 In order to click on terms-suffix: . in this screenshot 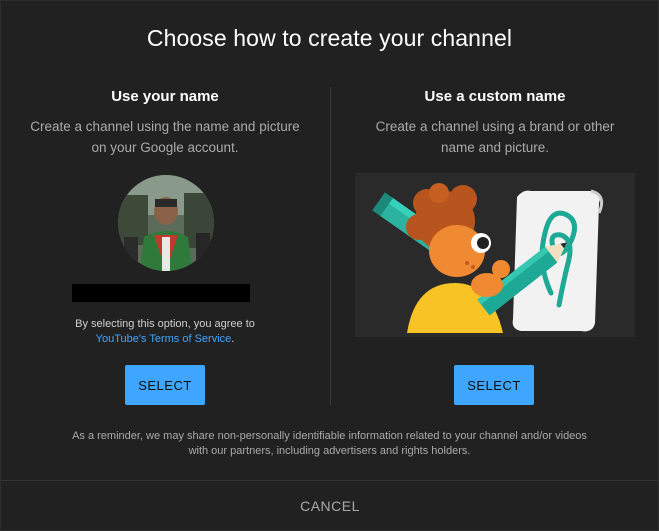, I will do `click(233, 339)`.